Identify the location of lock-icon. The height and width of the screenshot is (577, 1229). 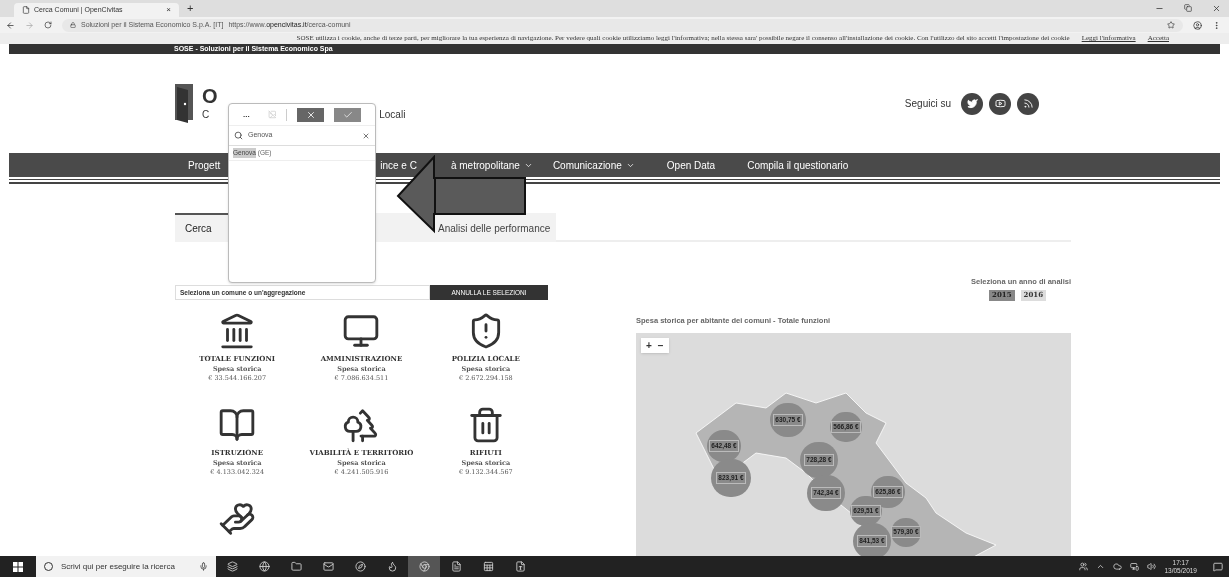
(73, 25).